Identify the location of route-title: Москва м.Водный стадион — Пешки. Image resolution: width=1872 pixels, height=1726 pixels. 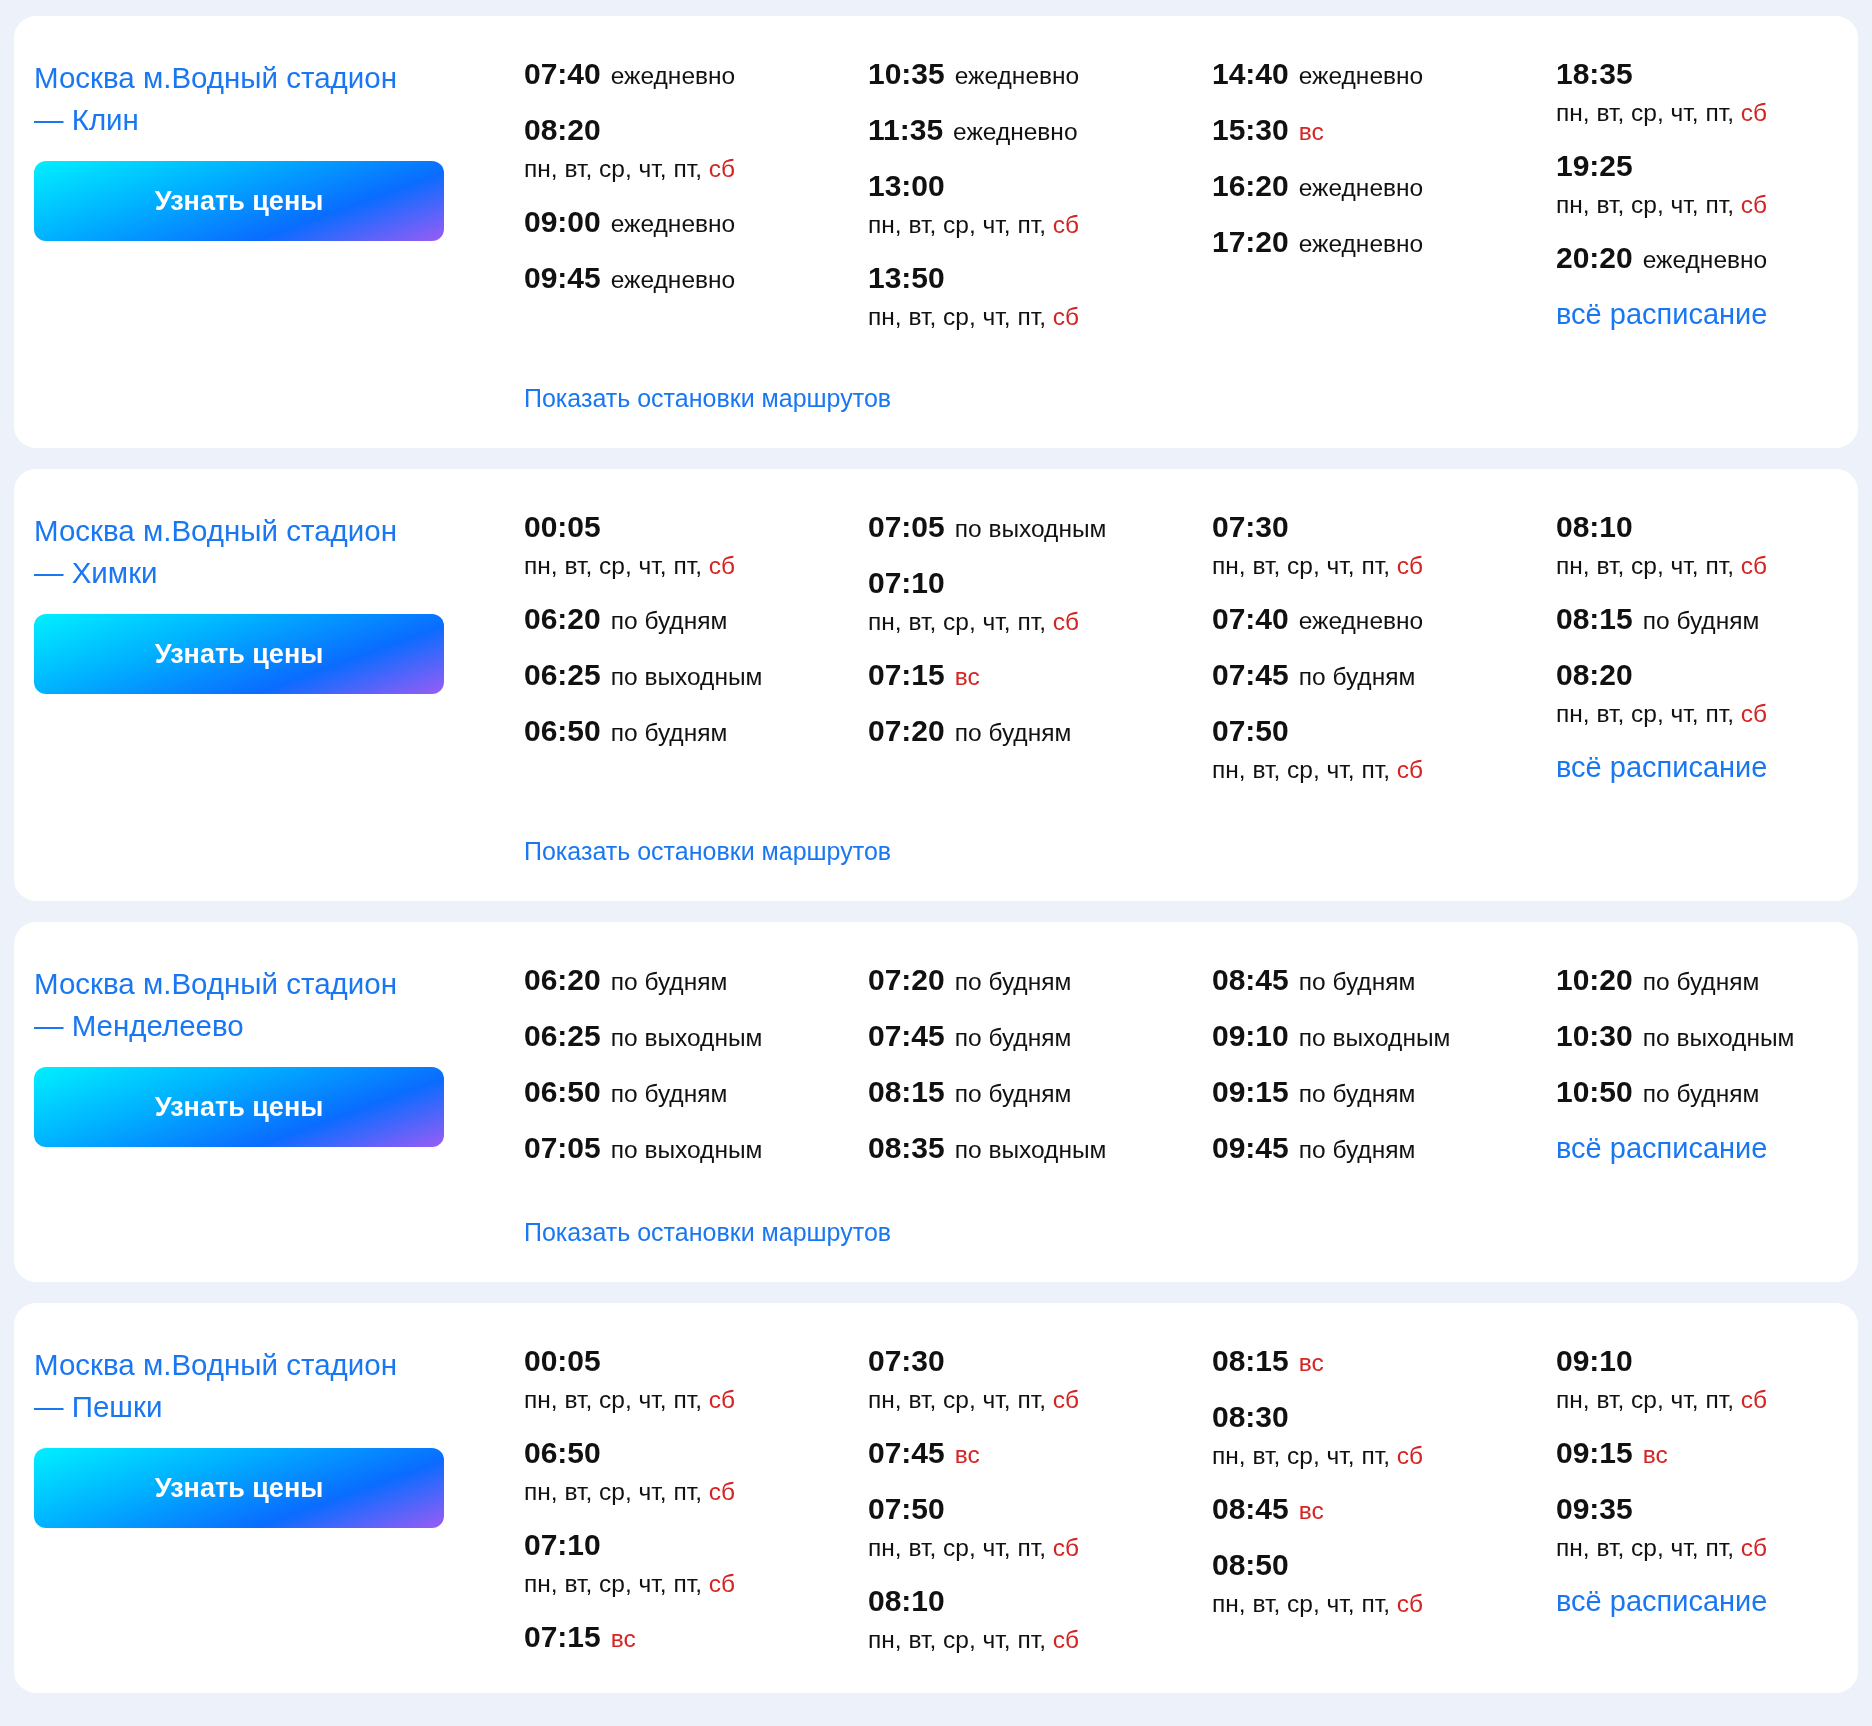
(234, 1386).